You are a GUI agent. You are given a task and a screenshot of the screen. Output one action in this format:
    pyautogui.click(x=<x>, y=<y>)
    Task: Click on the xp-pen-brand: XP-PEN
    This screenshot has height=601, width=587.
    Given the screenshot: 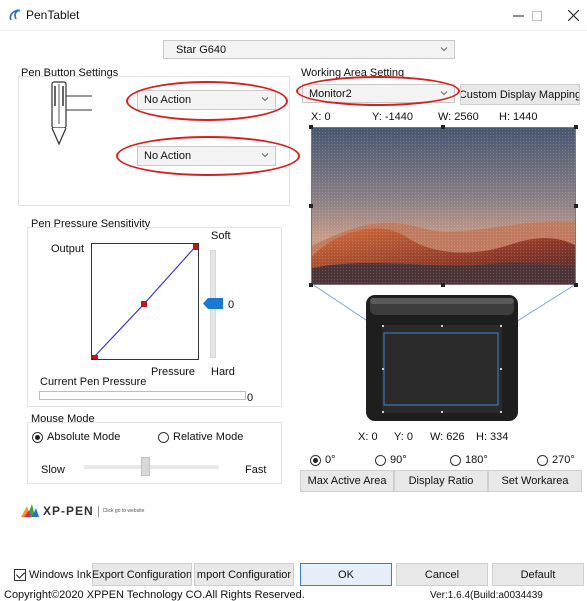 What is the action you would take?
    pyautogui.click(x=68, y=511)
    